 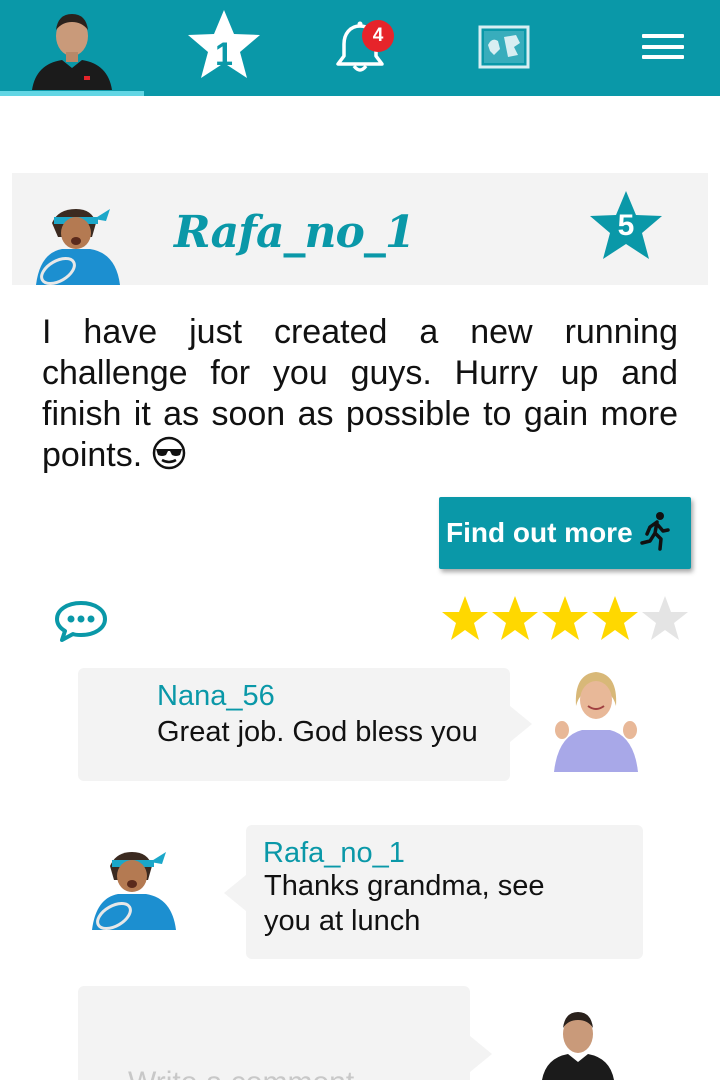 I want to click on top-nav-bar: 1 4, so click(x=360, y=48).